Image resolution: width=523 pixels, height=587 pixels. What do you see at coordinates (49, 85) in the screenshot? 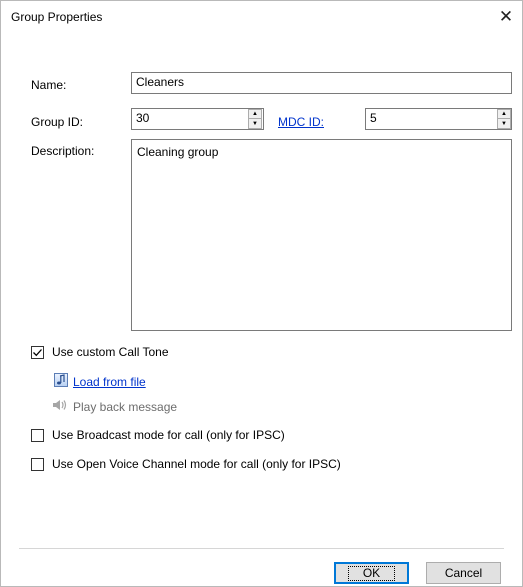
I see `name-label: Name:` at bounding box center [49, 85].